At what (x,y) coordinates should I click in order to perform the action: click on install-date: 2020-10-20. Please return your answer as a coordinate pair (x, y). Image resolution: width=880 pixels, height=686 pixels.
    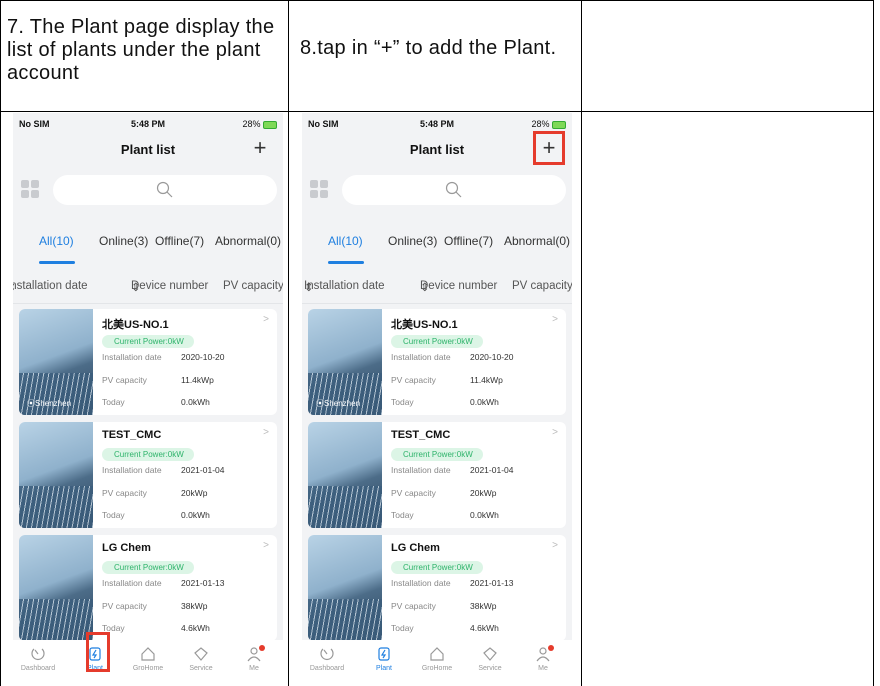
    Looking at the image, I should click on (203, 357).